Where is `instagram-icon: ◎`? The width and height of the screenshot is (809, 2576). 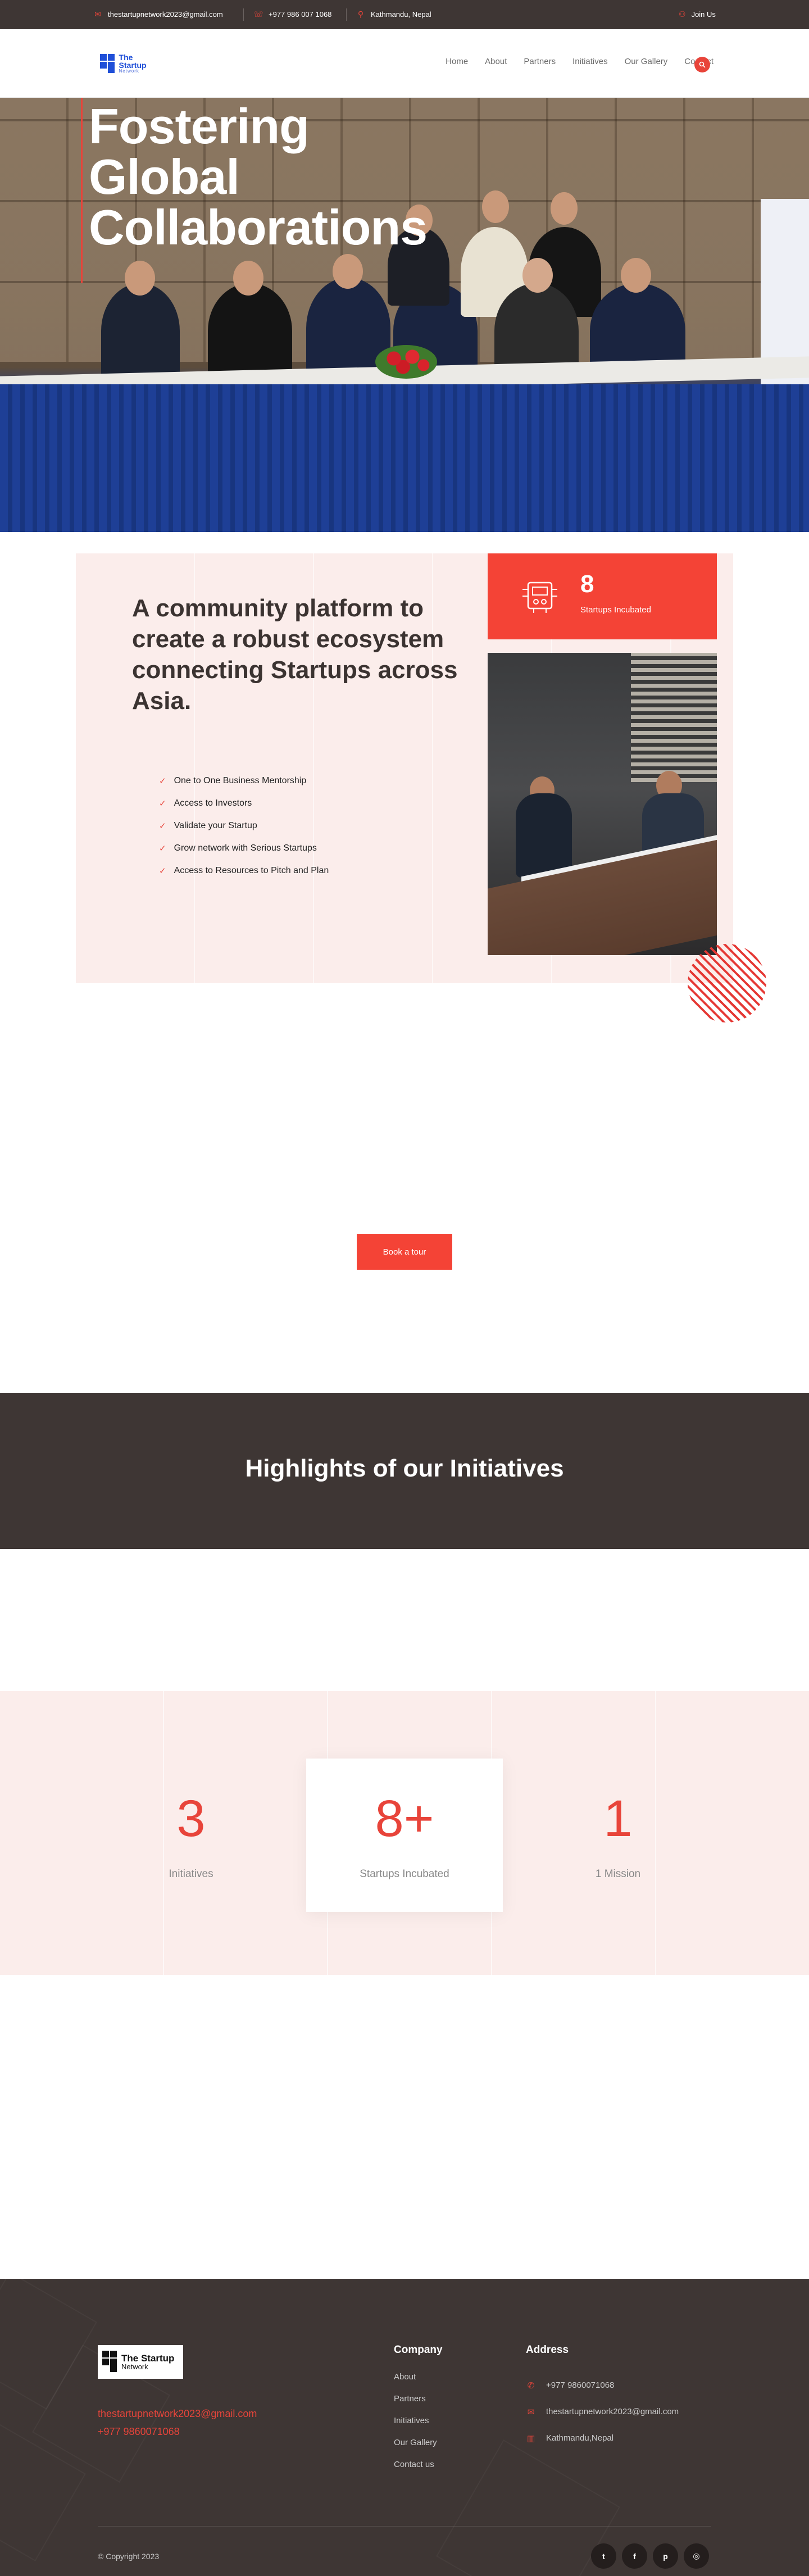
instagram-icon: ◎ is located at coordinates (697, 2556).